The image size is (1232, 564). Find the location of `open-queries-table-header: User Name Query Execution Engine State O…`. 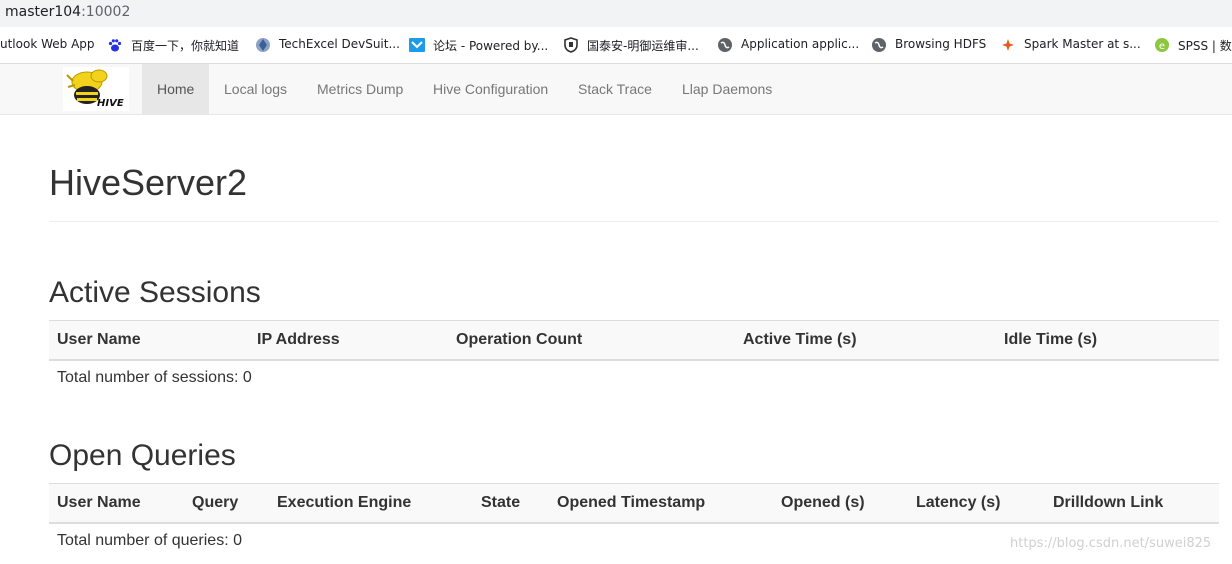

open-queries-table-header: User Name Query Execution Engine State O… is located at coordinates (634, 503).